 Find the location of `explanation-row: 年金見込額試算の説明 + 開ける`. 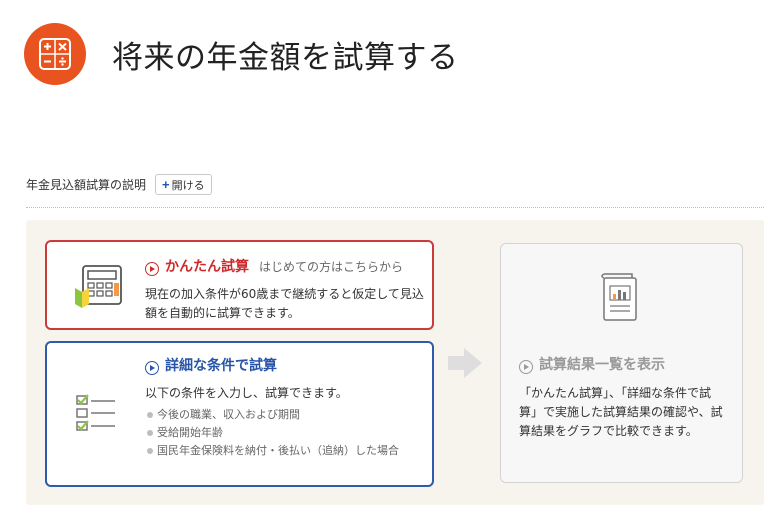

explanation-row: 年金見込額試算の説明 + 開ける is located at coordinates (119, 184).